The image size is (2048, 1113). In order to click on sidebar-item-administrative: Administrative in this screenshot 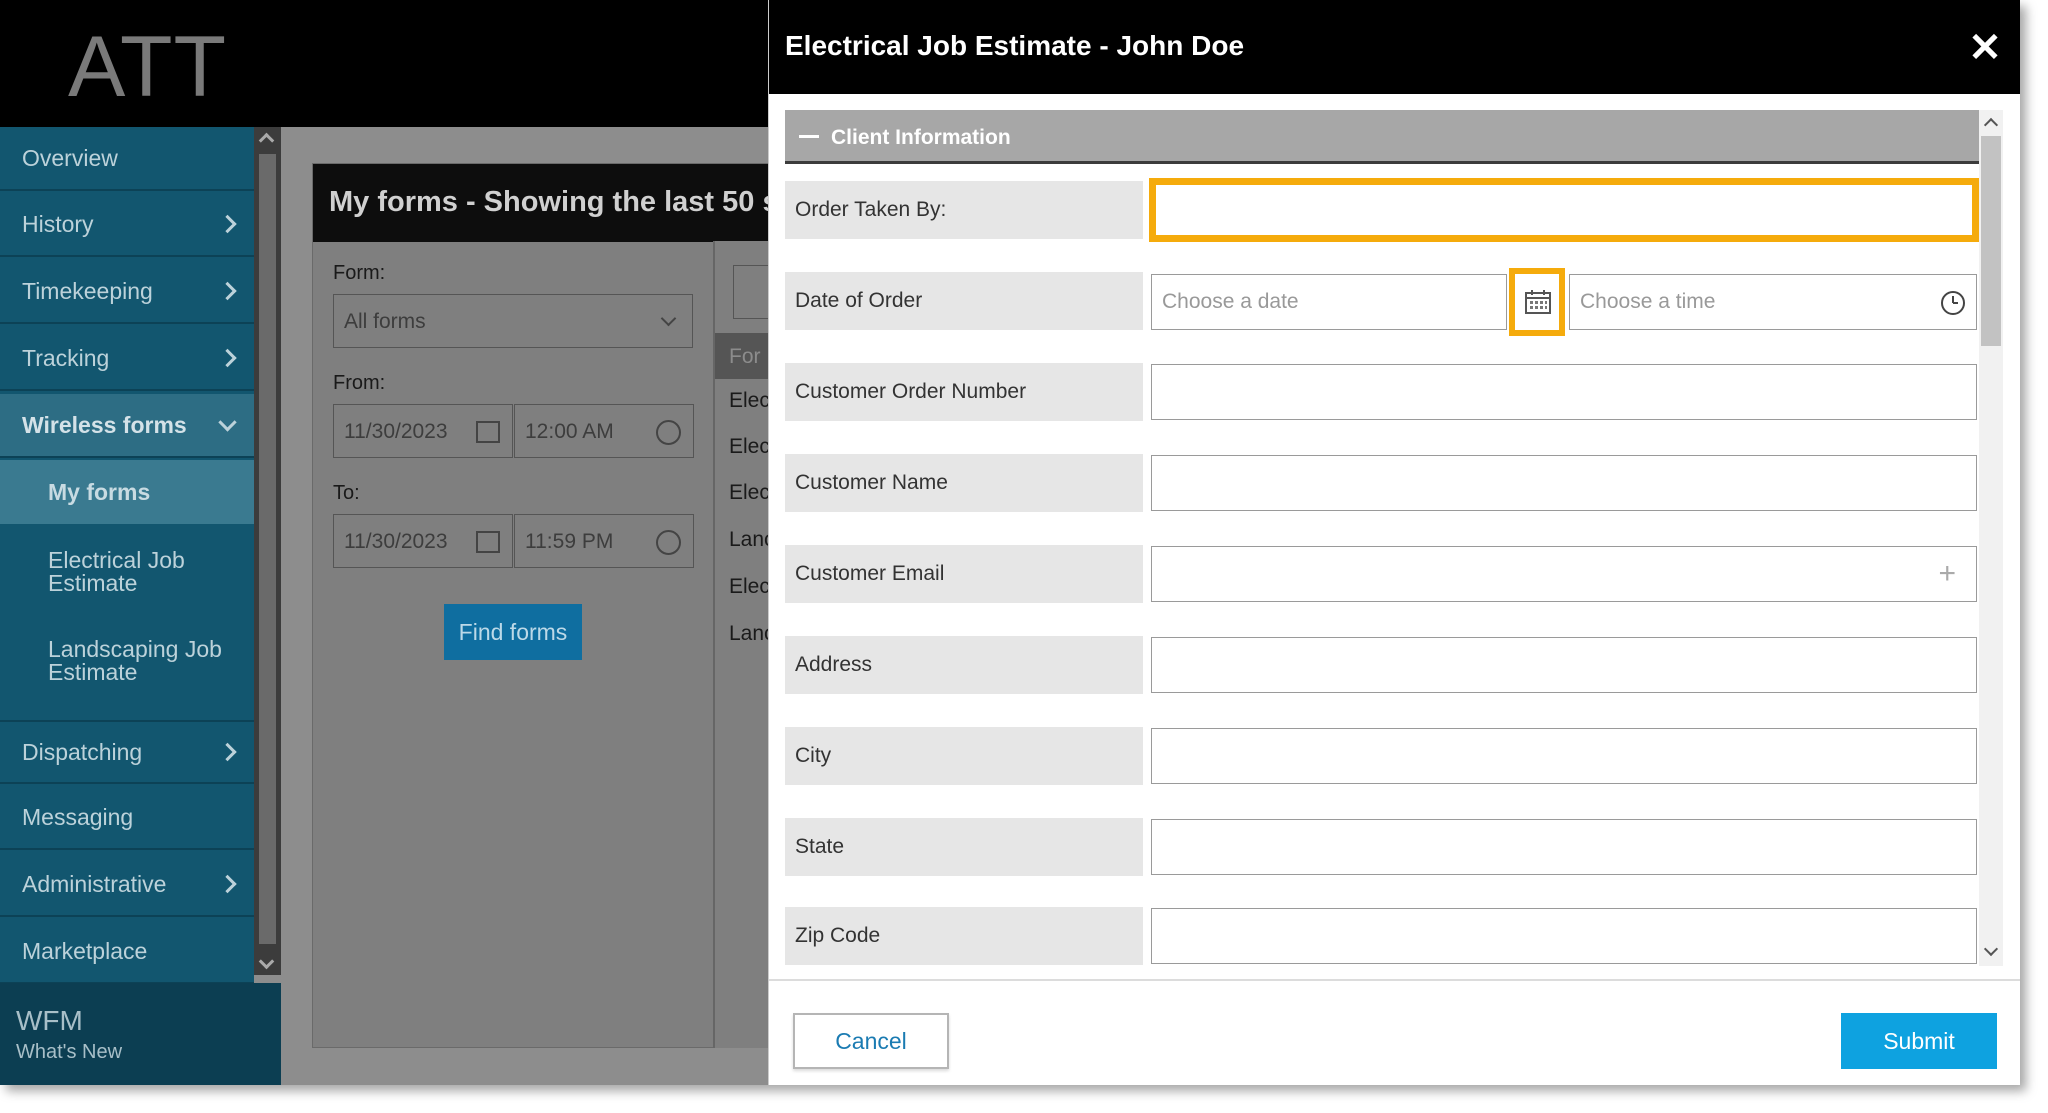, I will do `click(127, 885)`.